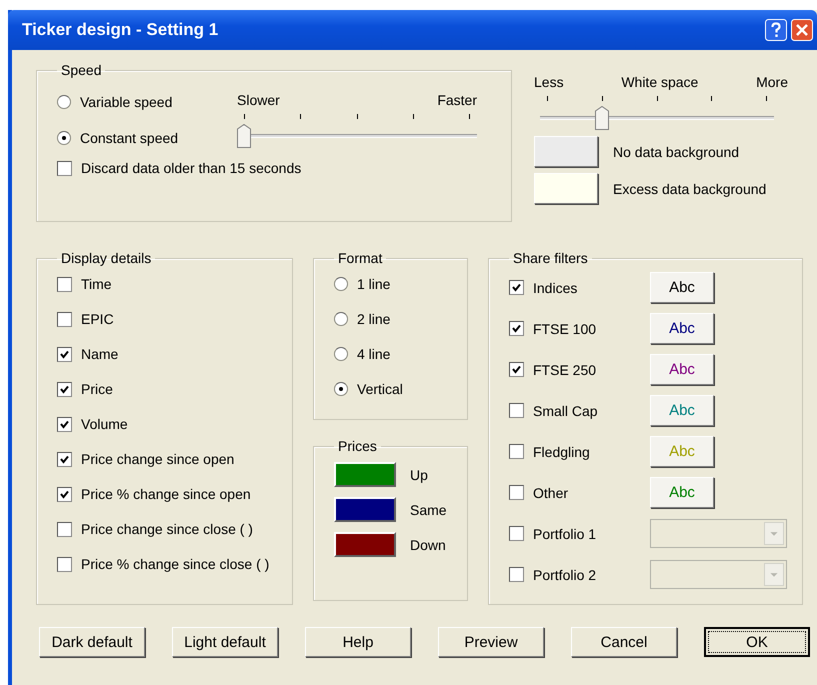 This screenshot has width=817, height=685. What do you see at coordinates (104, 424) in the screenshot?
I see `checkbox-label: Volume` at bounding box center [104, 424].